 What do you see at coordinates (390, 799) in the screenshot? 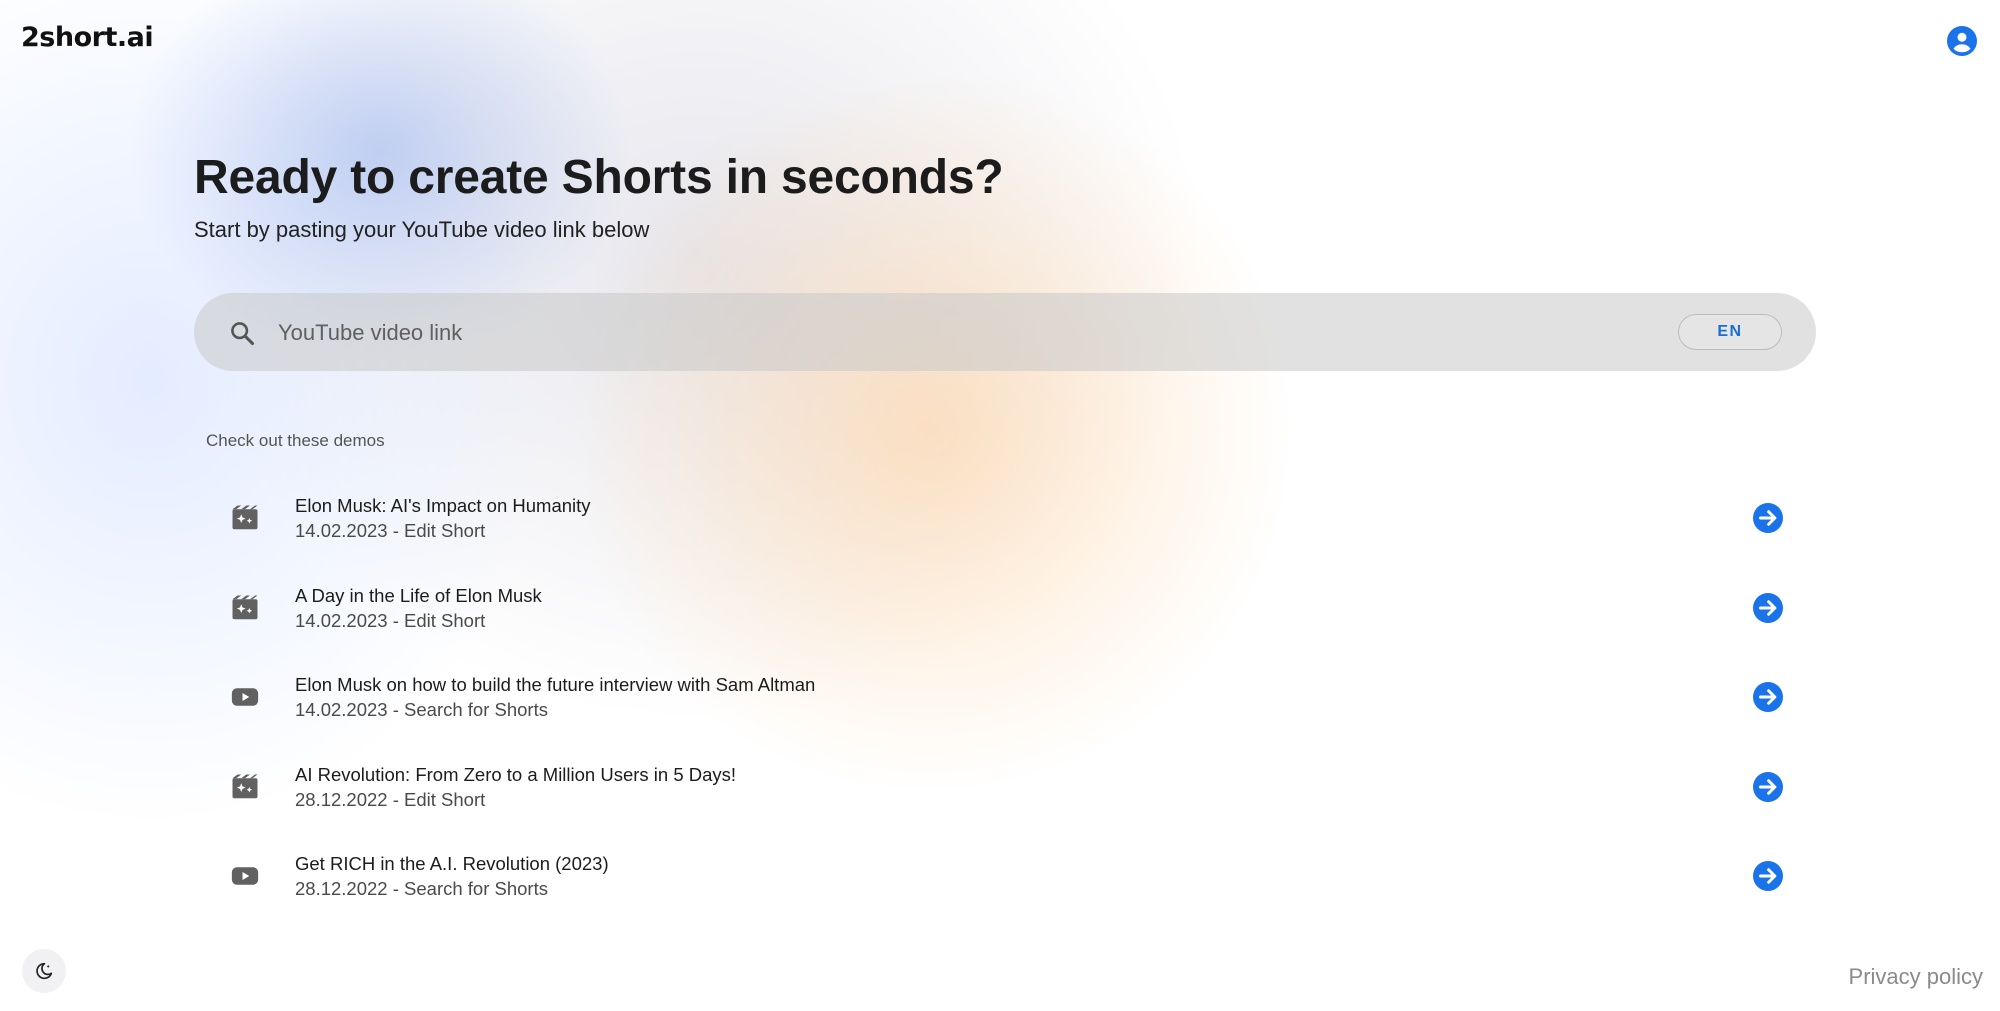
I see `demo-meta: 28.12.2022 - Edit Short` at bounding box center [390, 799].